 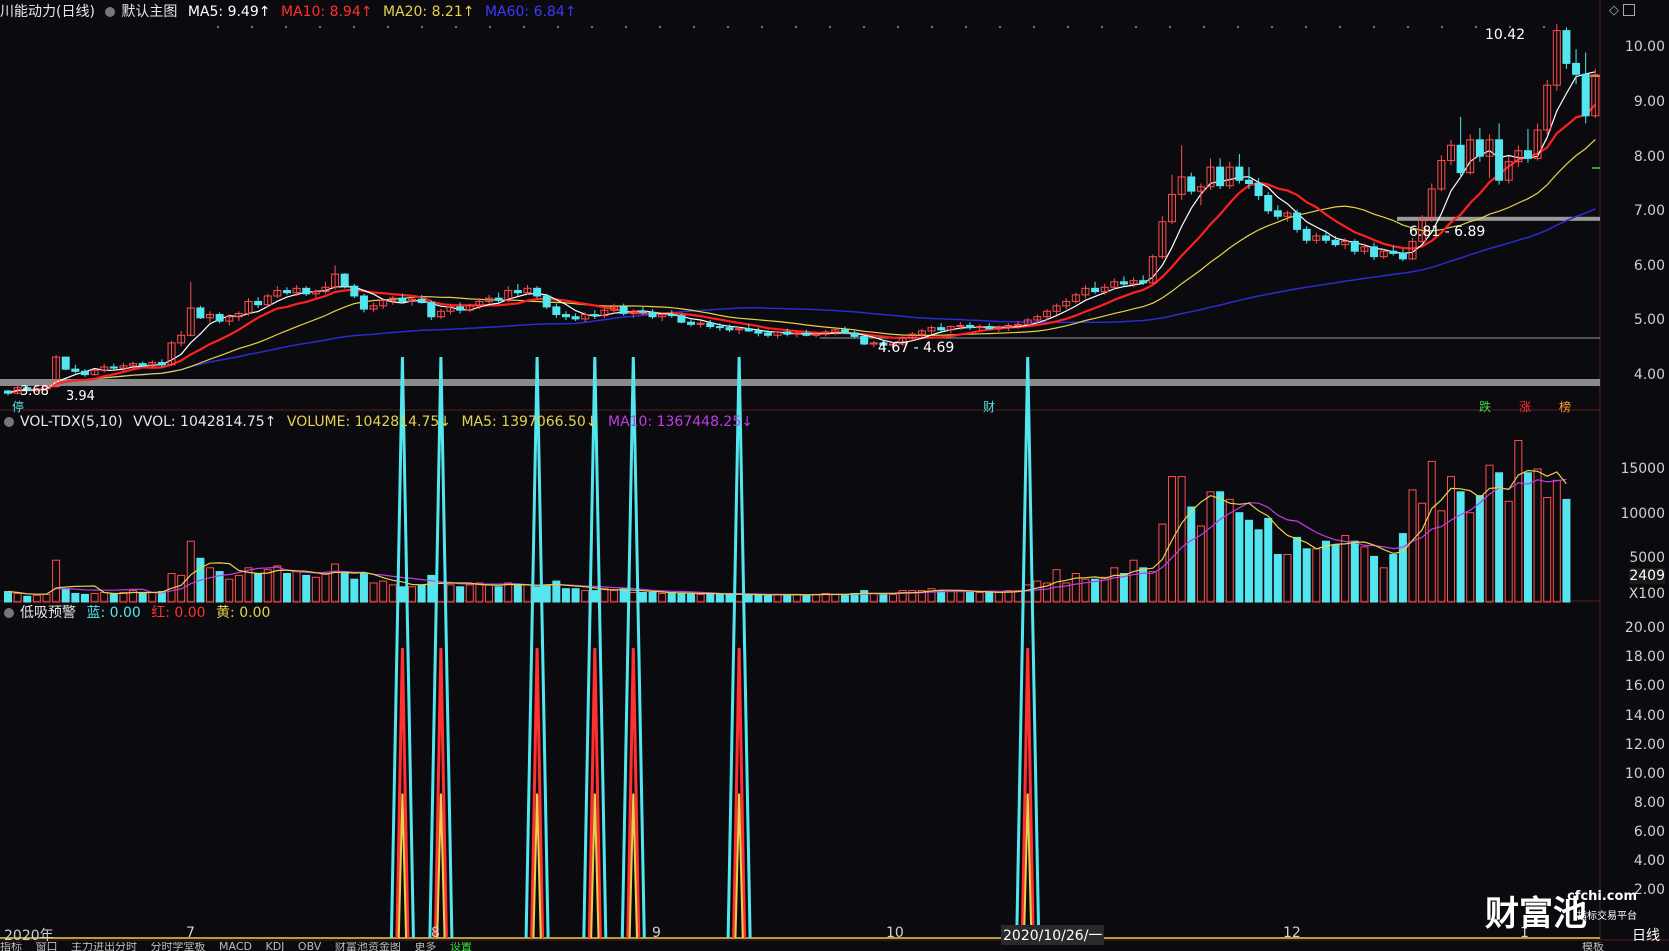 What do you see at coordinates (178, 613) in the screenshot?
I see `ind-red-label: 红: 0.00` at bounding box center [178, 613].